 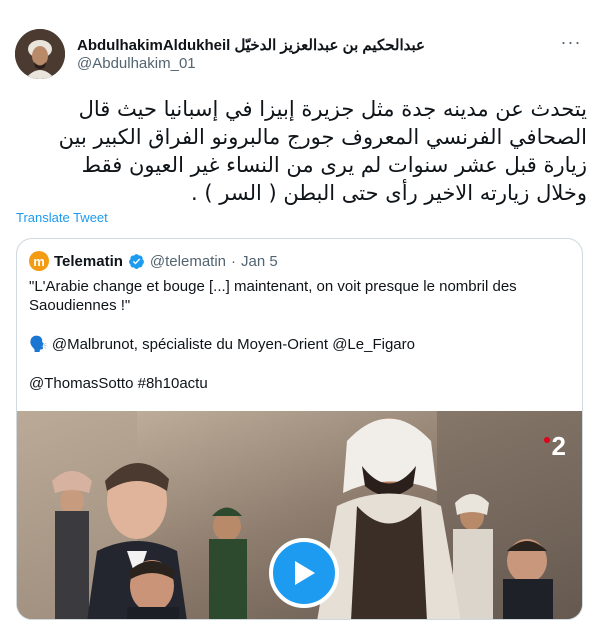 What do you see at coordinates (88, 261) in the screenshot?
I see `quoted-display-name: Telematin` at bounding box center [88, 261].